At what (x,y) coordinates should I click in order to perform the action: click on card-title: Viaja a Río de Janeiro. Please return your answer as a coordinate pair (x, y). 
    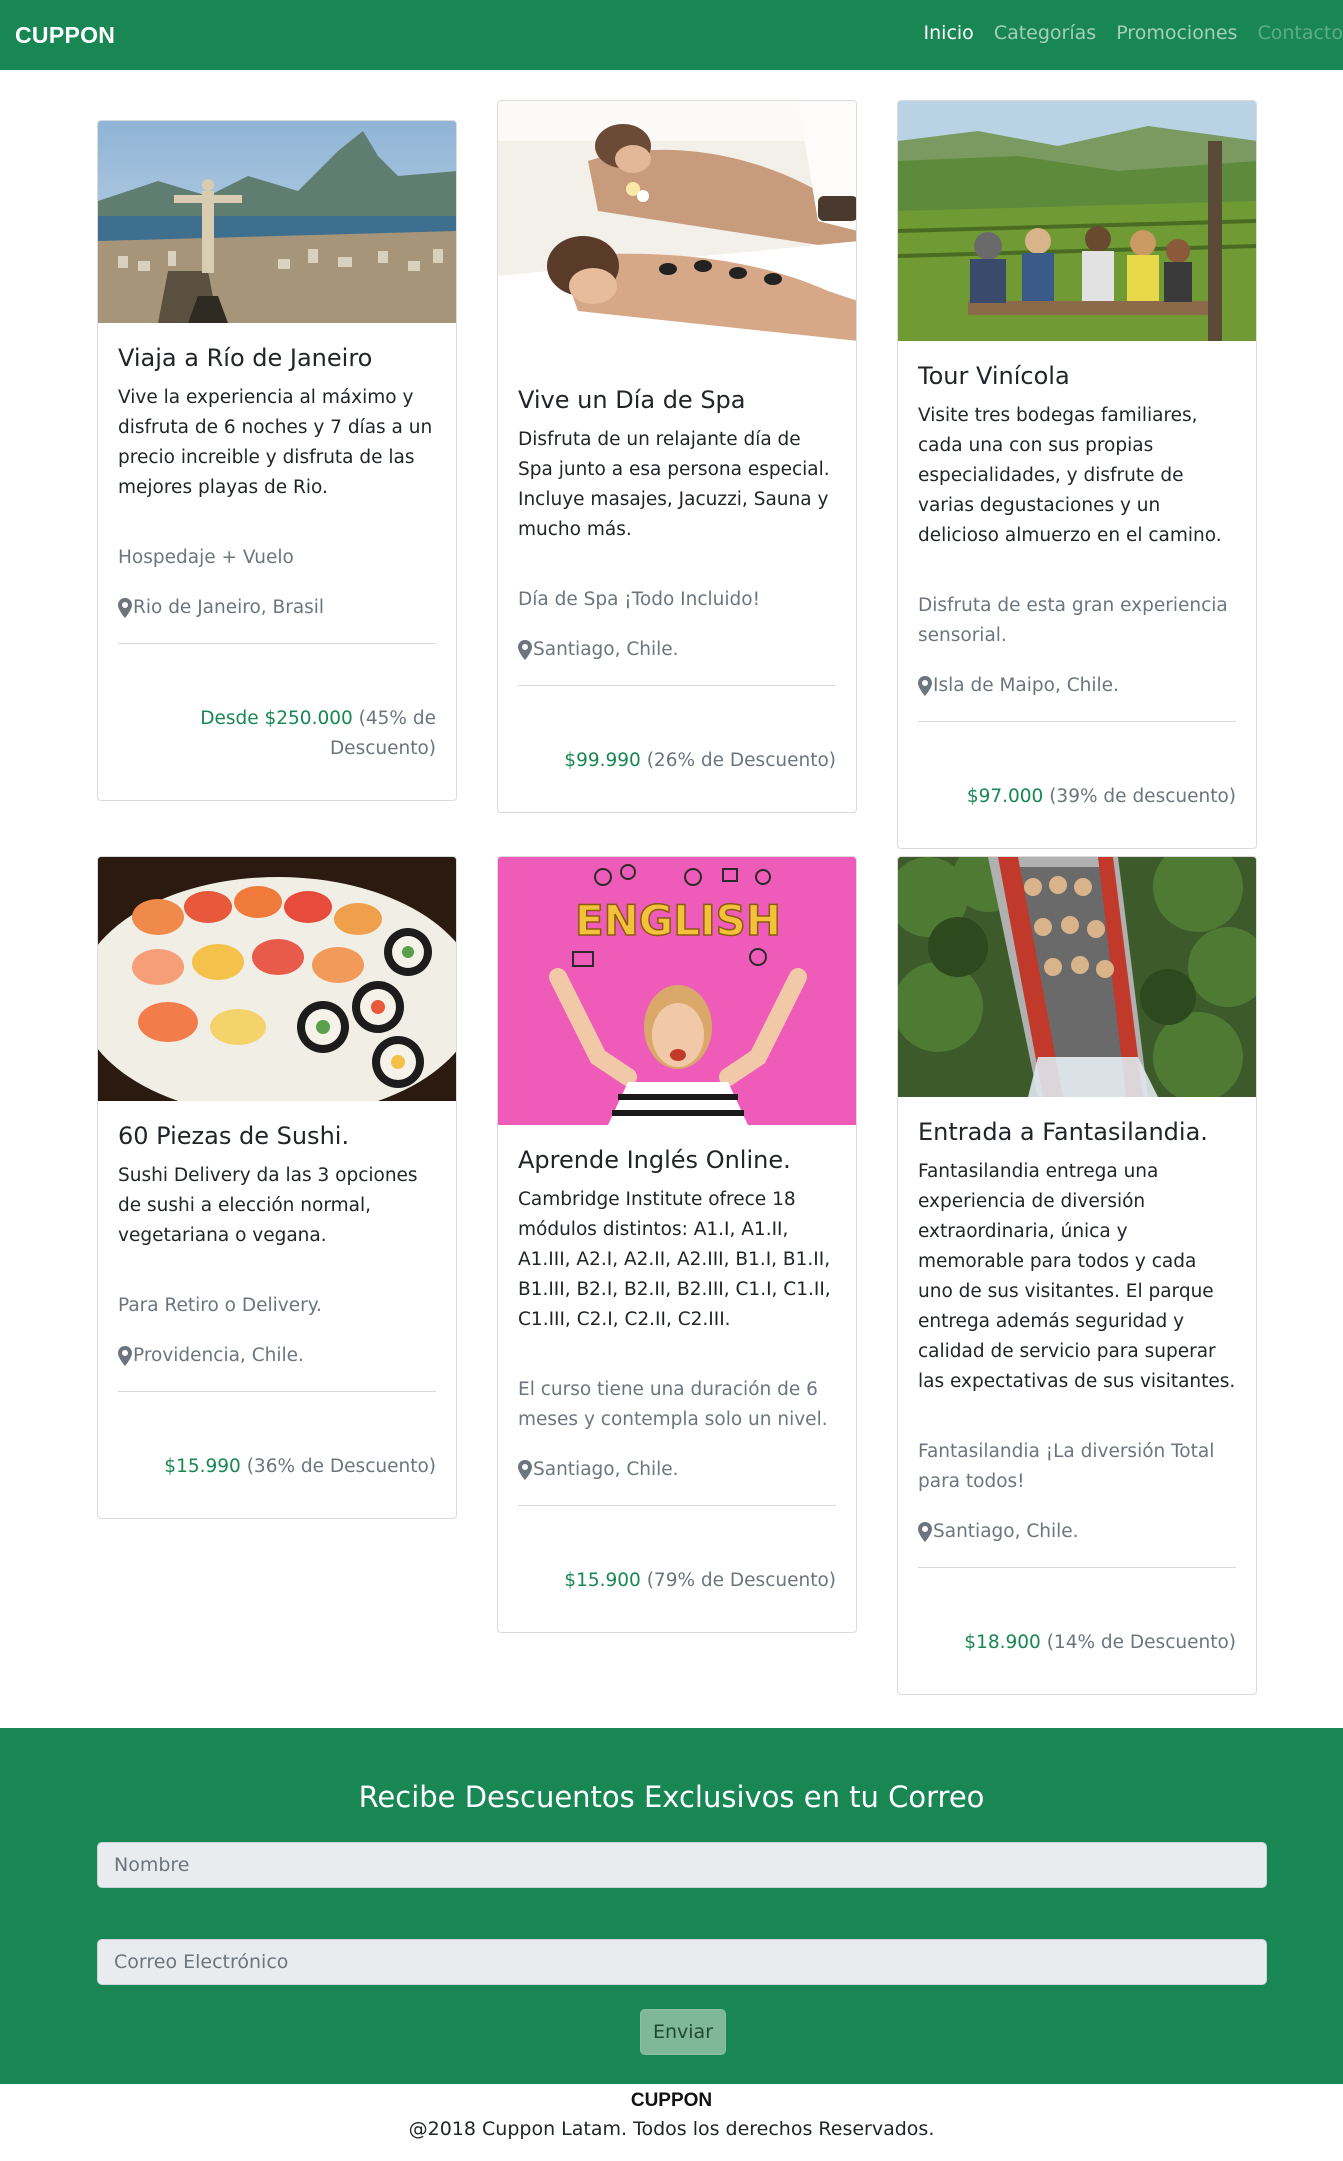
    Looking at the image, I should click on (245, 358).